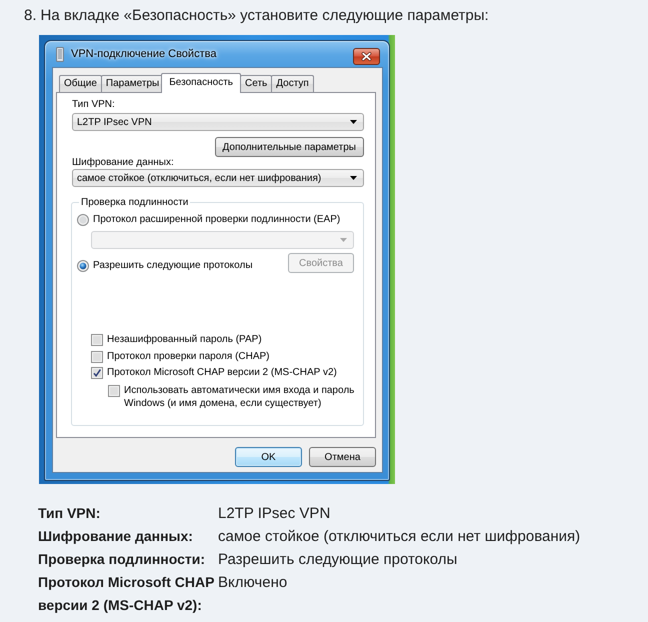  Describe the element at coordinates (184, 339) in the screenshot. I see `checkbox-label: Незашифрованный пароль (PAP)` at that location.